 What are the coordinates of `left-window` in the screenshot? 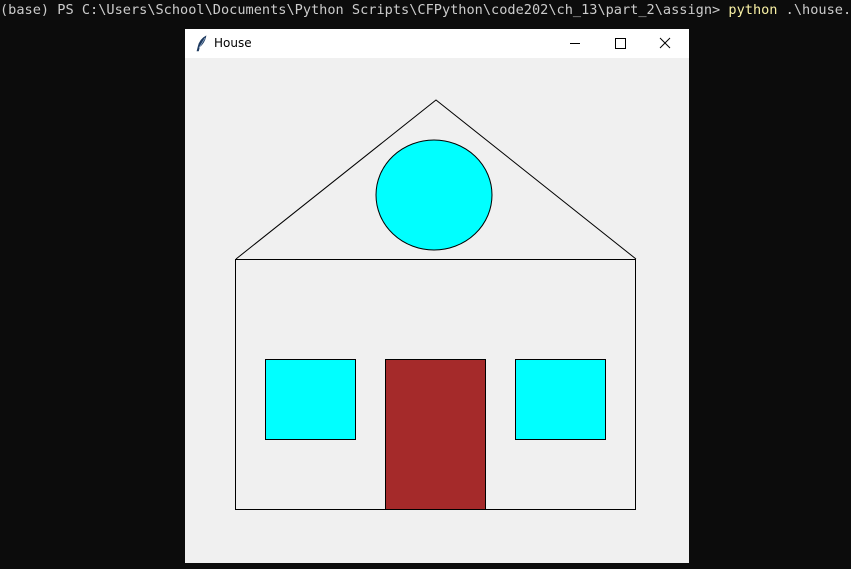 It's located at (310, 399).